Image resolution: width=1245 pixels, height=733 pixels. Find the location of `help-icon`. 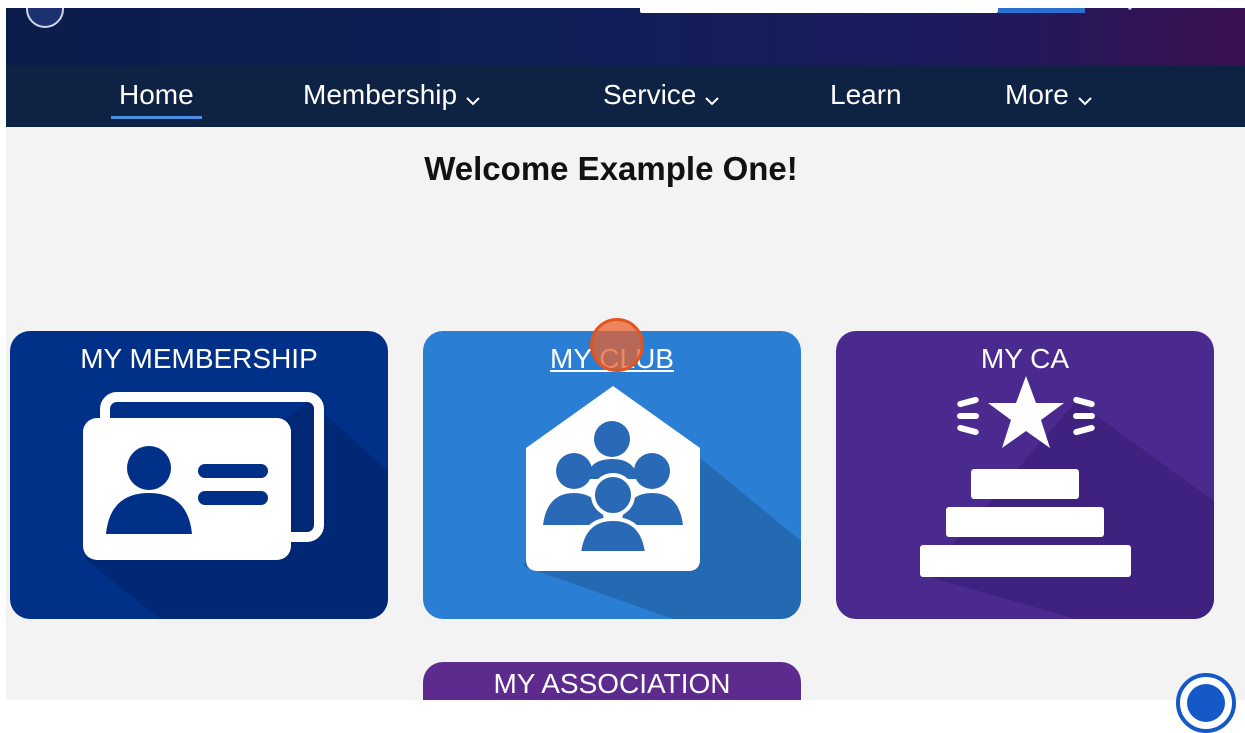

help-icon is located at coordinates (1206, 703).